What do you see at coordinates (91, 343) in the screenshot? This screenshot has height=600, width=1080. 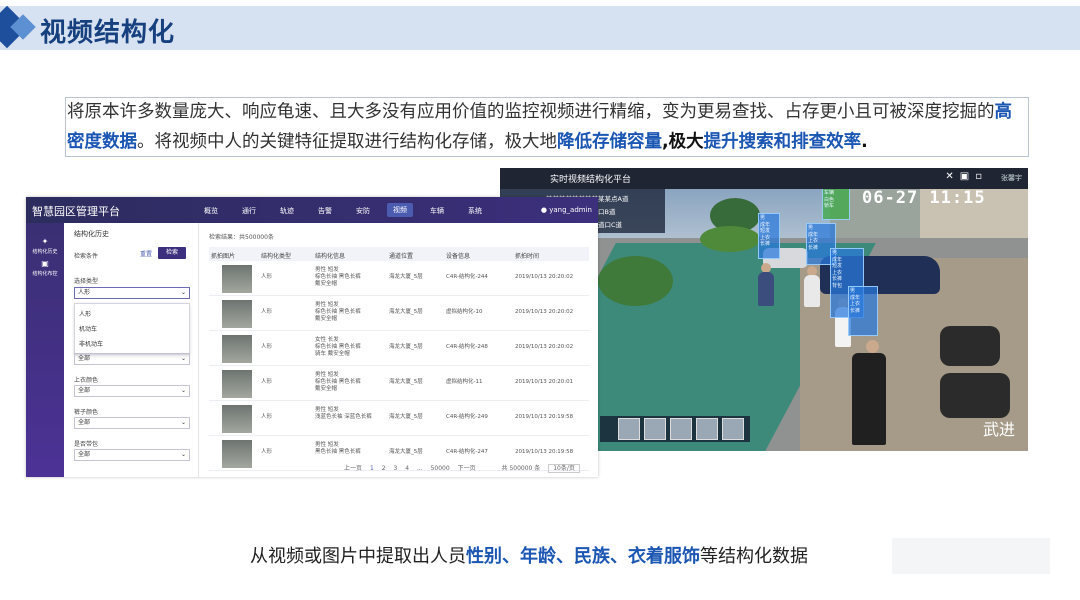 I see `dropdown-option: 非机动车` at bounding box center [91, 343].